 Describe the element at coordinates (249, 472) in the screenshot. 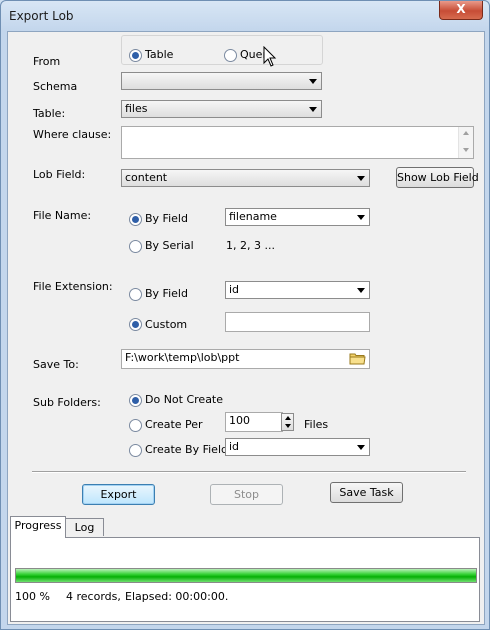

I see `separator` at that location.